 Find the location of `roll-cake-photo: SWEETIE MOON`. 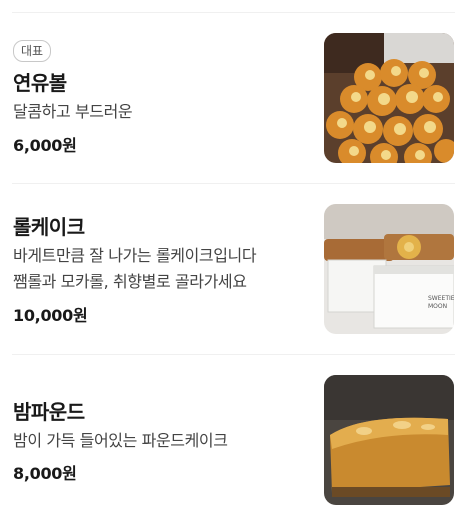

roll-cake-photo: SWEETIE MOON is located at coordinates (389, 269).